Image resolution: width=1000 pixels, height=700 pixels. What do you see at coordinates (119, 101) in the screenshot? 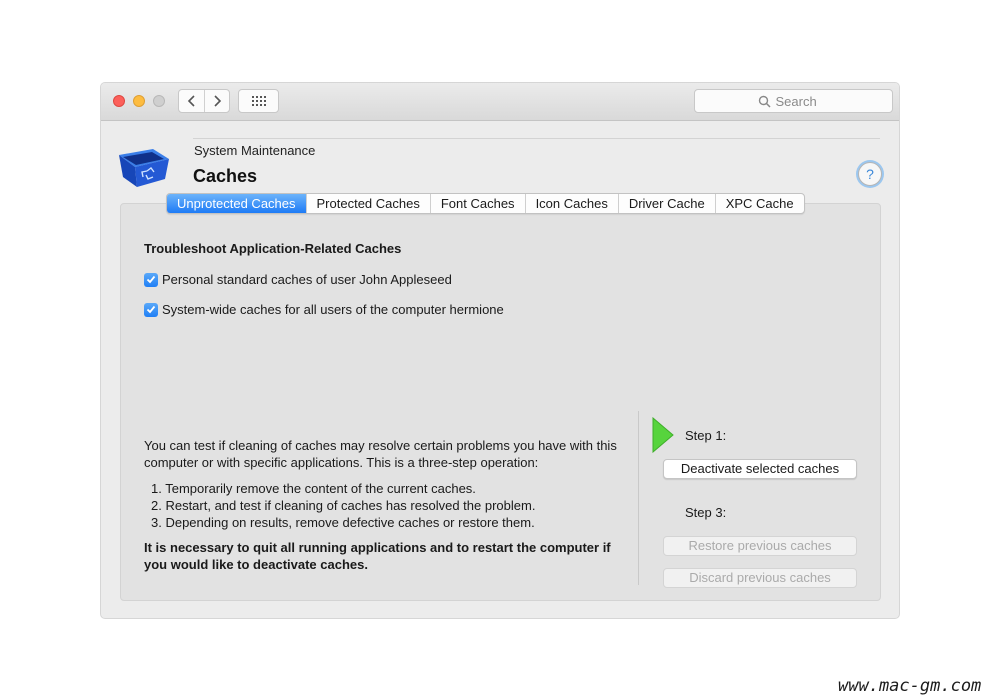
I see `close-button` at bounding box center [119, 101].